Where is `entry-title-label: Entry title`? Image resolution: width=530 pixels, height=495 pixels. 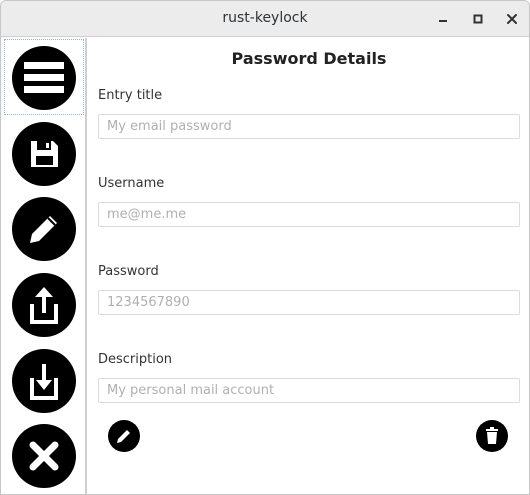
entry-title-label: Entry title is located at coordinates (130, 95).